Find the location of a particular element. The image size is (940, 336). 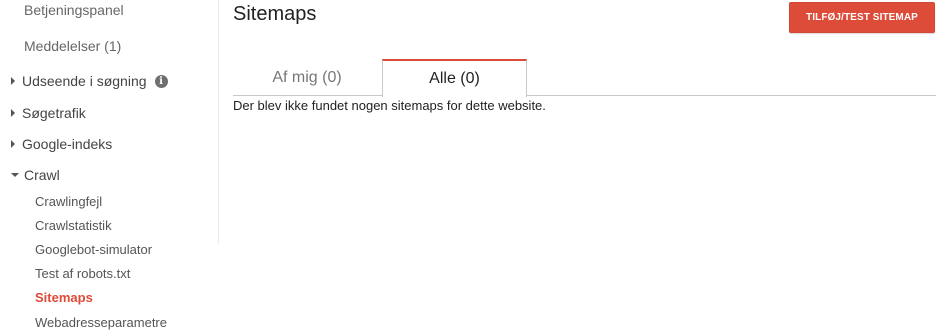

sidebar-item-fetch-as-google: Googlebot-simulator is located at coordinates (93, 249).